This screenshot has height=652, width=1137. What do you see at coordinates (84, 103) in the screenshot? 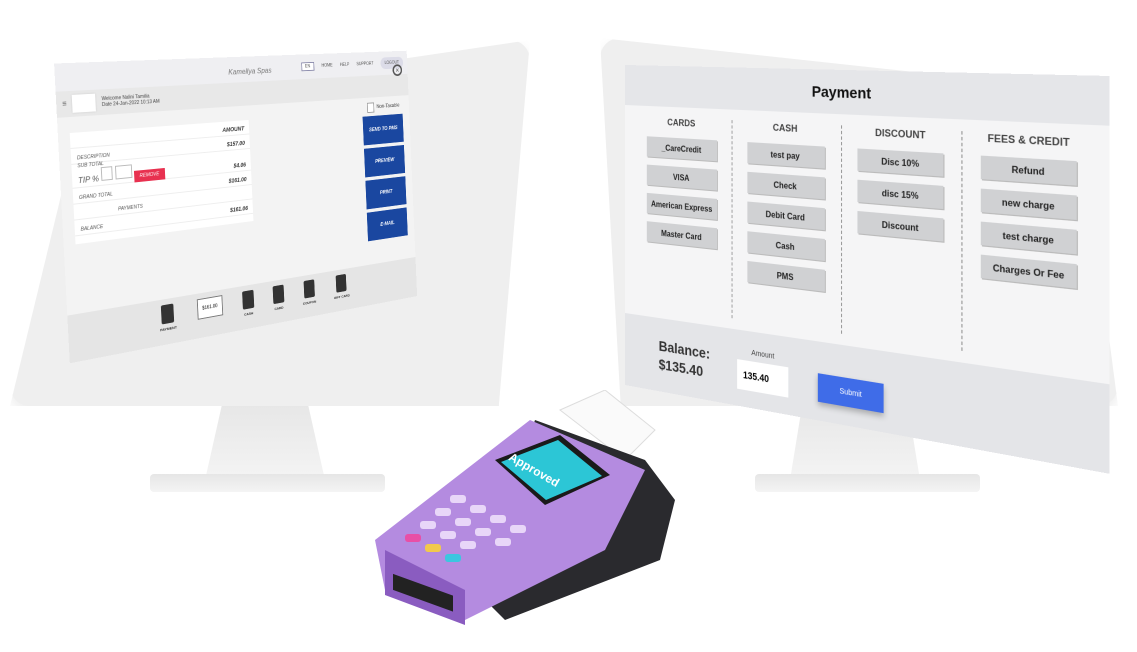
I see `logo` at bounding box center [84, 103].